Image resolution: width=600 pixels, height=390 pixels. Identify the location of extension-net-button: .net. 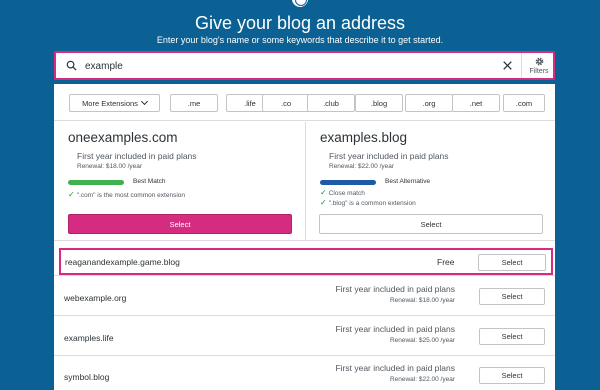
(476, 103).